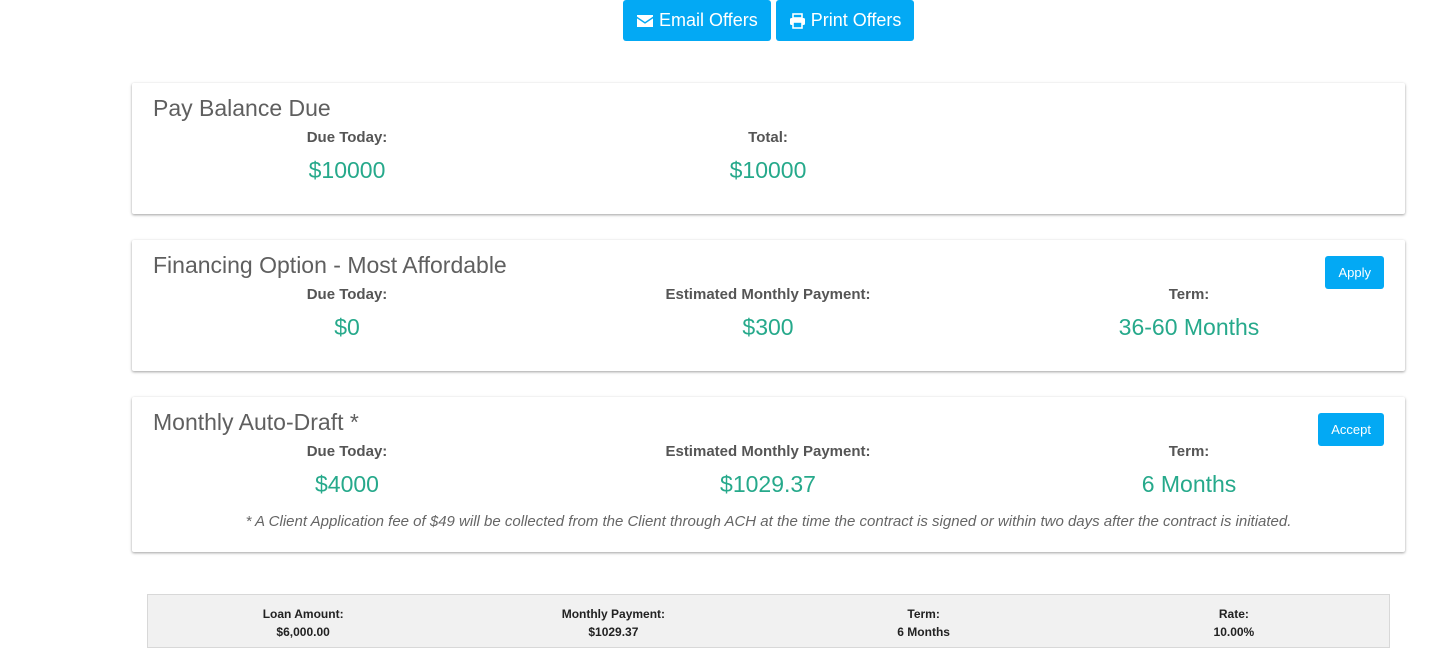 Image resolution: width=1446 pixels, height=657 pixels. I want to click on loan-amount-label: Loan Amount:, so click(303, 614).